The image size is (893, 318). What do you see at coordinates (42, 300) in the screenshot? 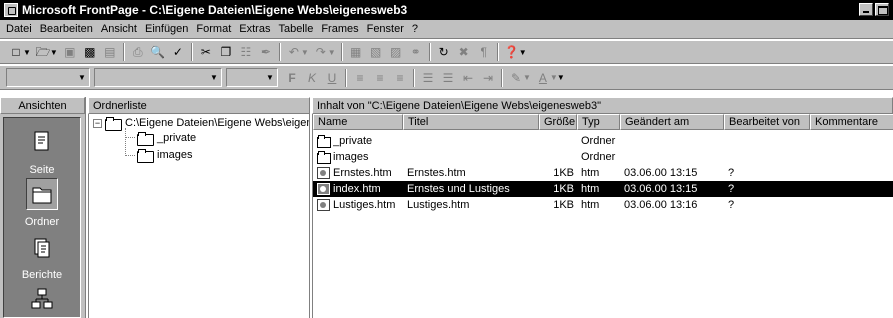
I see `view-navigation` at bounding box center [42, 300].